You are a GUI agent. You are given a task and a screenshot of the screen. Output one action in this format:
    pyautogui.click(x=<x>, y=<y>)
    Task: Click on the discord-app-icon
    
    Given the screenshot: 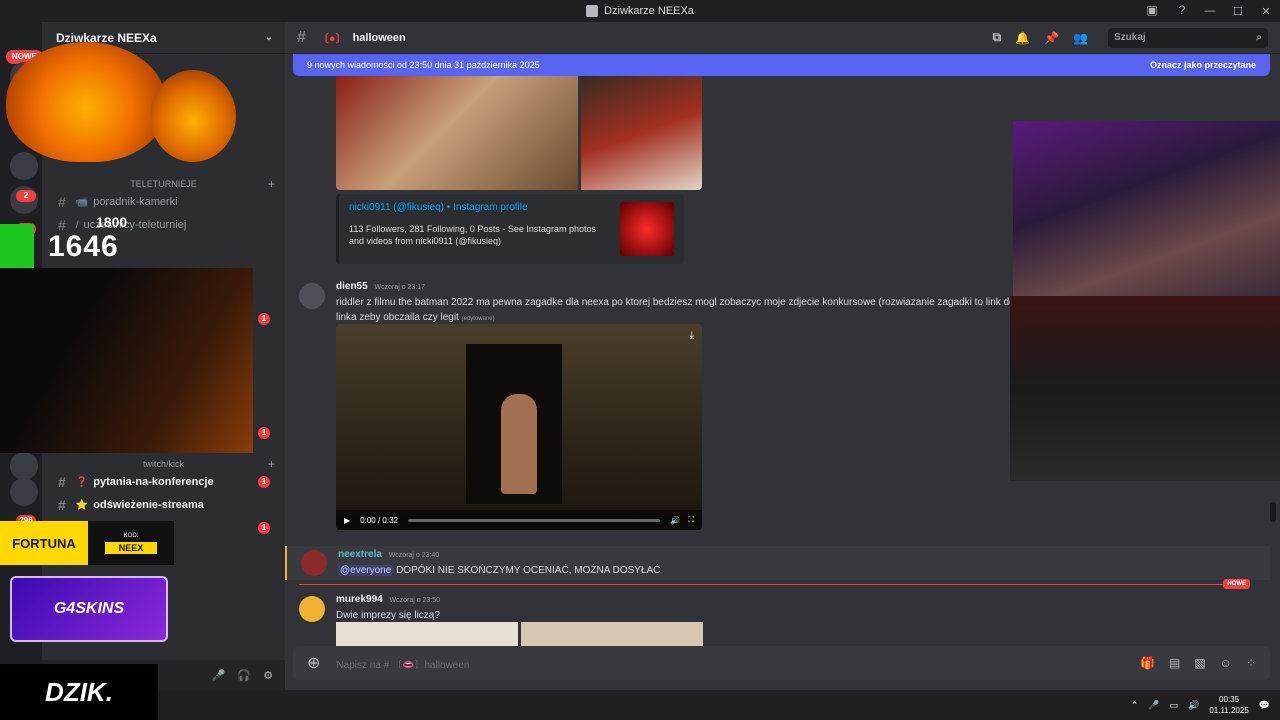 What is the action you would take?
    pyautogui.click(x=592, y=11)
    